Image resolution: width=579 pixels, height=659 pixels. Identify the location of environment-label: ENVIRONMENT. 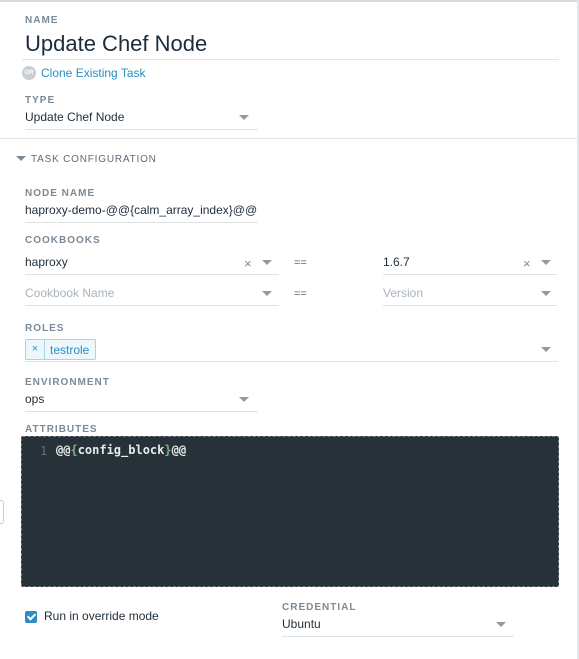
(67, 382).